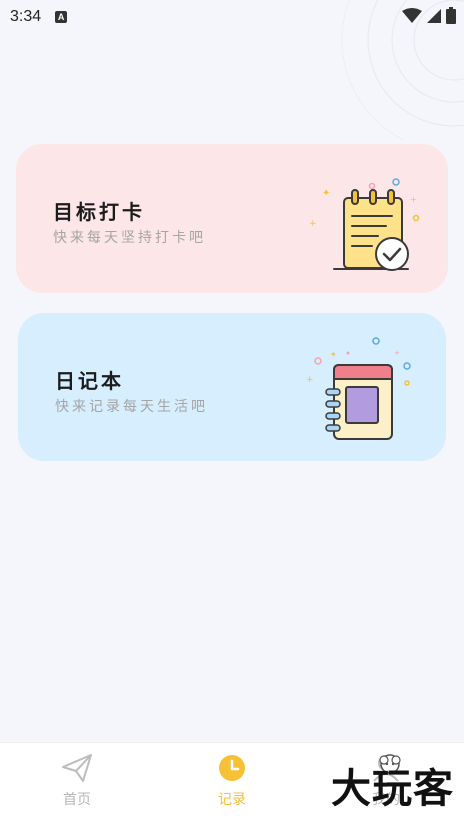 The height and width of the screenshot is (824, 464). What do you see at coordinates (129, 238) in the screenshot?
I see `card-subtitle: 快来每天坚持打卡吧` at bounding box center [129, 238].